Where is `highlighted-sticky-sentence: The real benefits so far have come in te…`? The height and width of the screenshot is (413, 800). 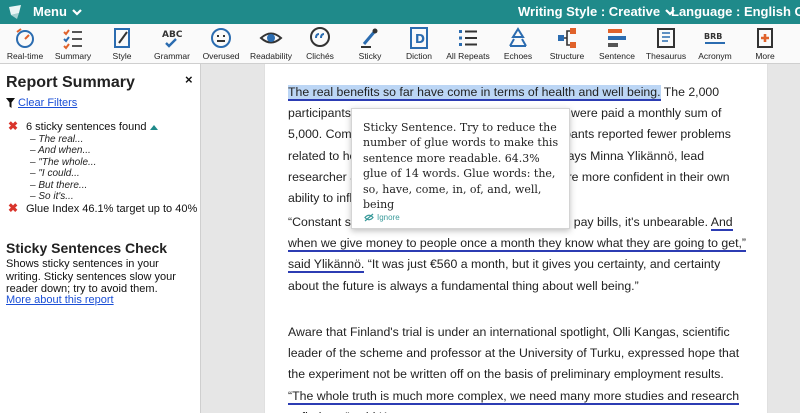
highlighted-sticky-sentence: The real benefits so far have come in te… is located at coordinates (474, 93).